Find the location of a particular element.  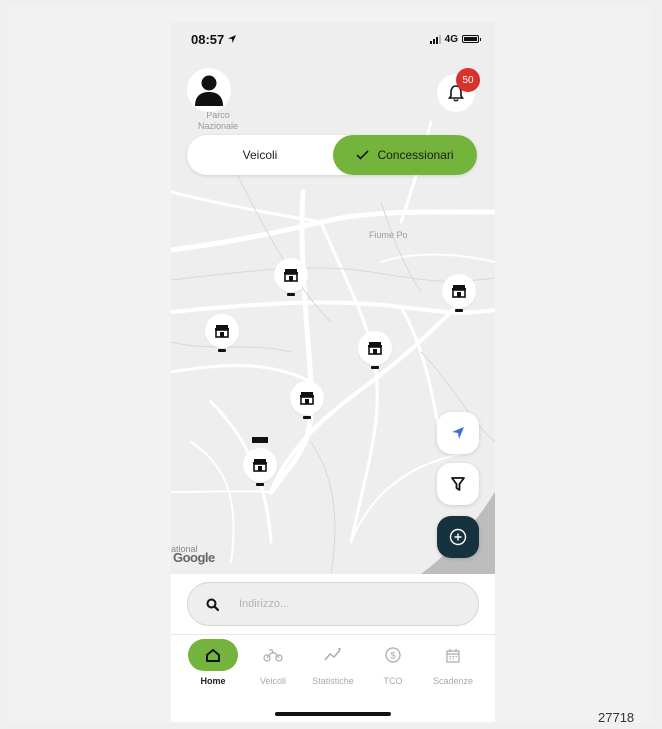

network-type: 4G is located at coordinates (451, 39).